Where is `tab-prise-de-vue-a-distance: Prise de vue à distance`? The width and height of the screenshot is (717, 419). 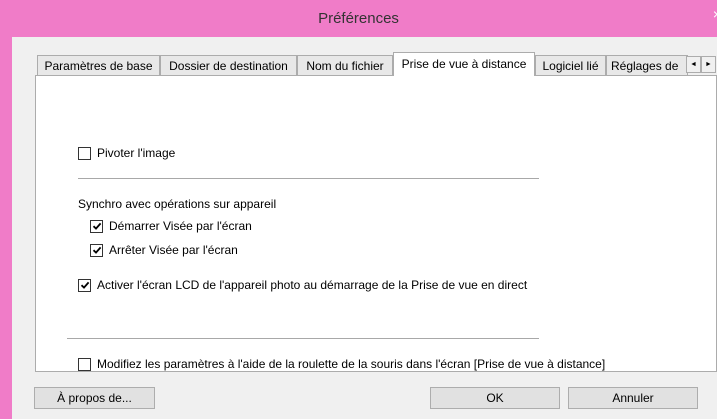
tab-prise-de-vue-a-distance: Prise de vue à distance is located at coordinates (464, 64).